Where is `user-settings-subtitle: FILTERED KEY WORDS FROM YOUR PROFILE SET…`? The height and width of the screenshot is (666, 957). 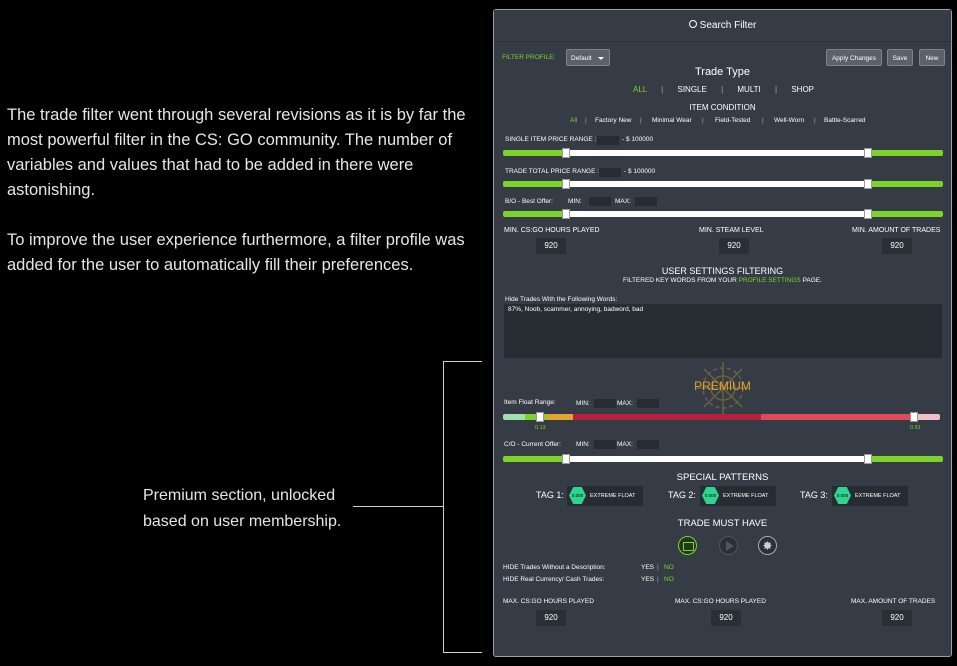
user-settings-subtitle: FILTERED KEY WORDS FROM YOUR PROFILE SET… is located at coordinates (722, 280).